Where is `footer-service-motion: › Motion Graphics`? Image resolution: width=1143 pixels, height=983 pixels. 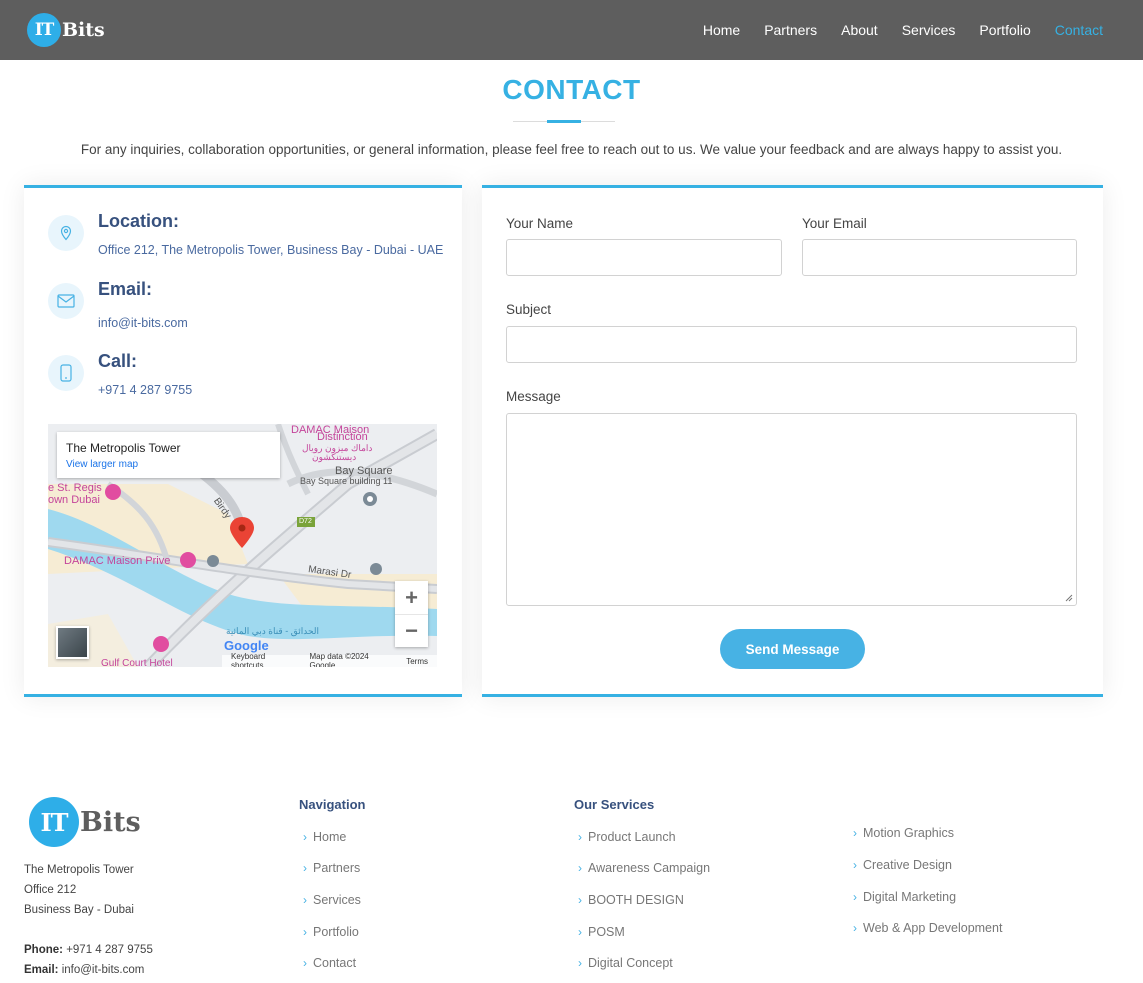 footer-service-motion: › Motion Graphics is located at coordinates (903, 833).